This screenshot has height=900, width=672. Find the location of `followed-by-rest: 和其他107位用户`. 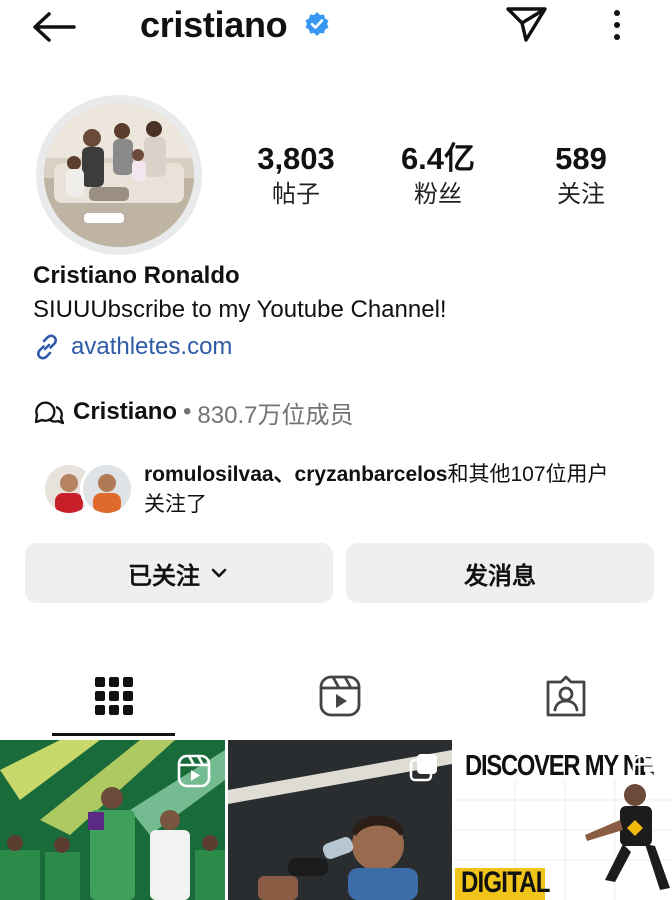

followed-by-rest: 和其他107位用户 is located at coordinates (528, 474).